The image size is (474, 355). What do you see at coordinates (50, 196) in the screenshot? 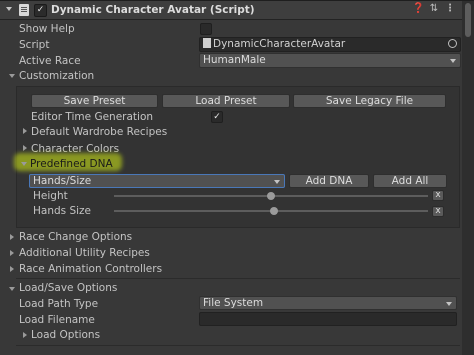
I see `dna-item-label: Height` at bounding box center [50, 196].